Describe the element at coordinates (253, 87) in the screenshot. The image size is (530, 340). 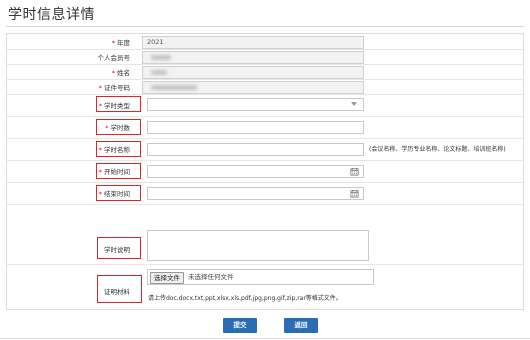
I see `id-no-field` at that location.